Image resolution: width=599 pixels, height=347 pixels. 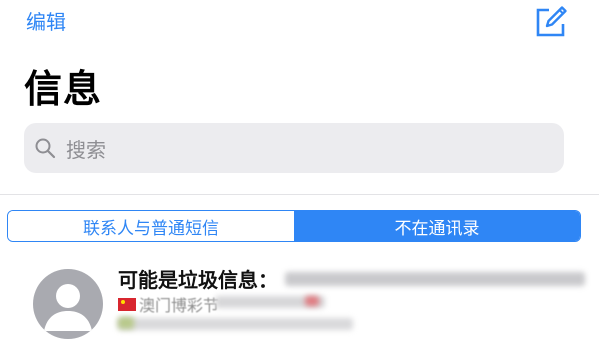 I want to click on search-input: 搜索, so click(x=294, y=148).